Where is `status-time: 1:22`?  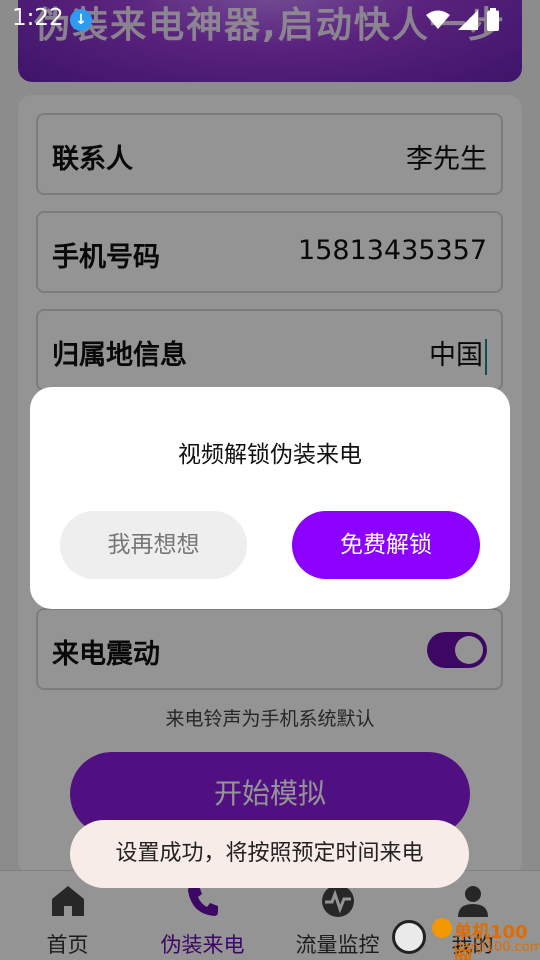 status-time: 1:22 is located at coordinates (38, 18).